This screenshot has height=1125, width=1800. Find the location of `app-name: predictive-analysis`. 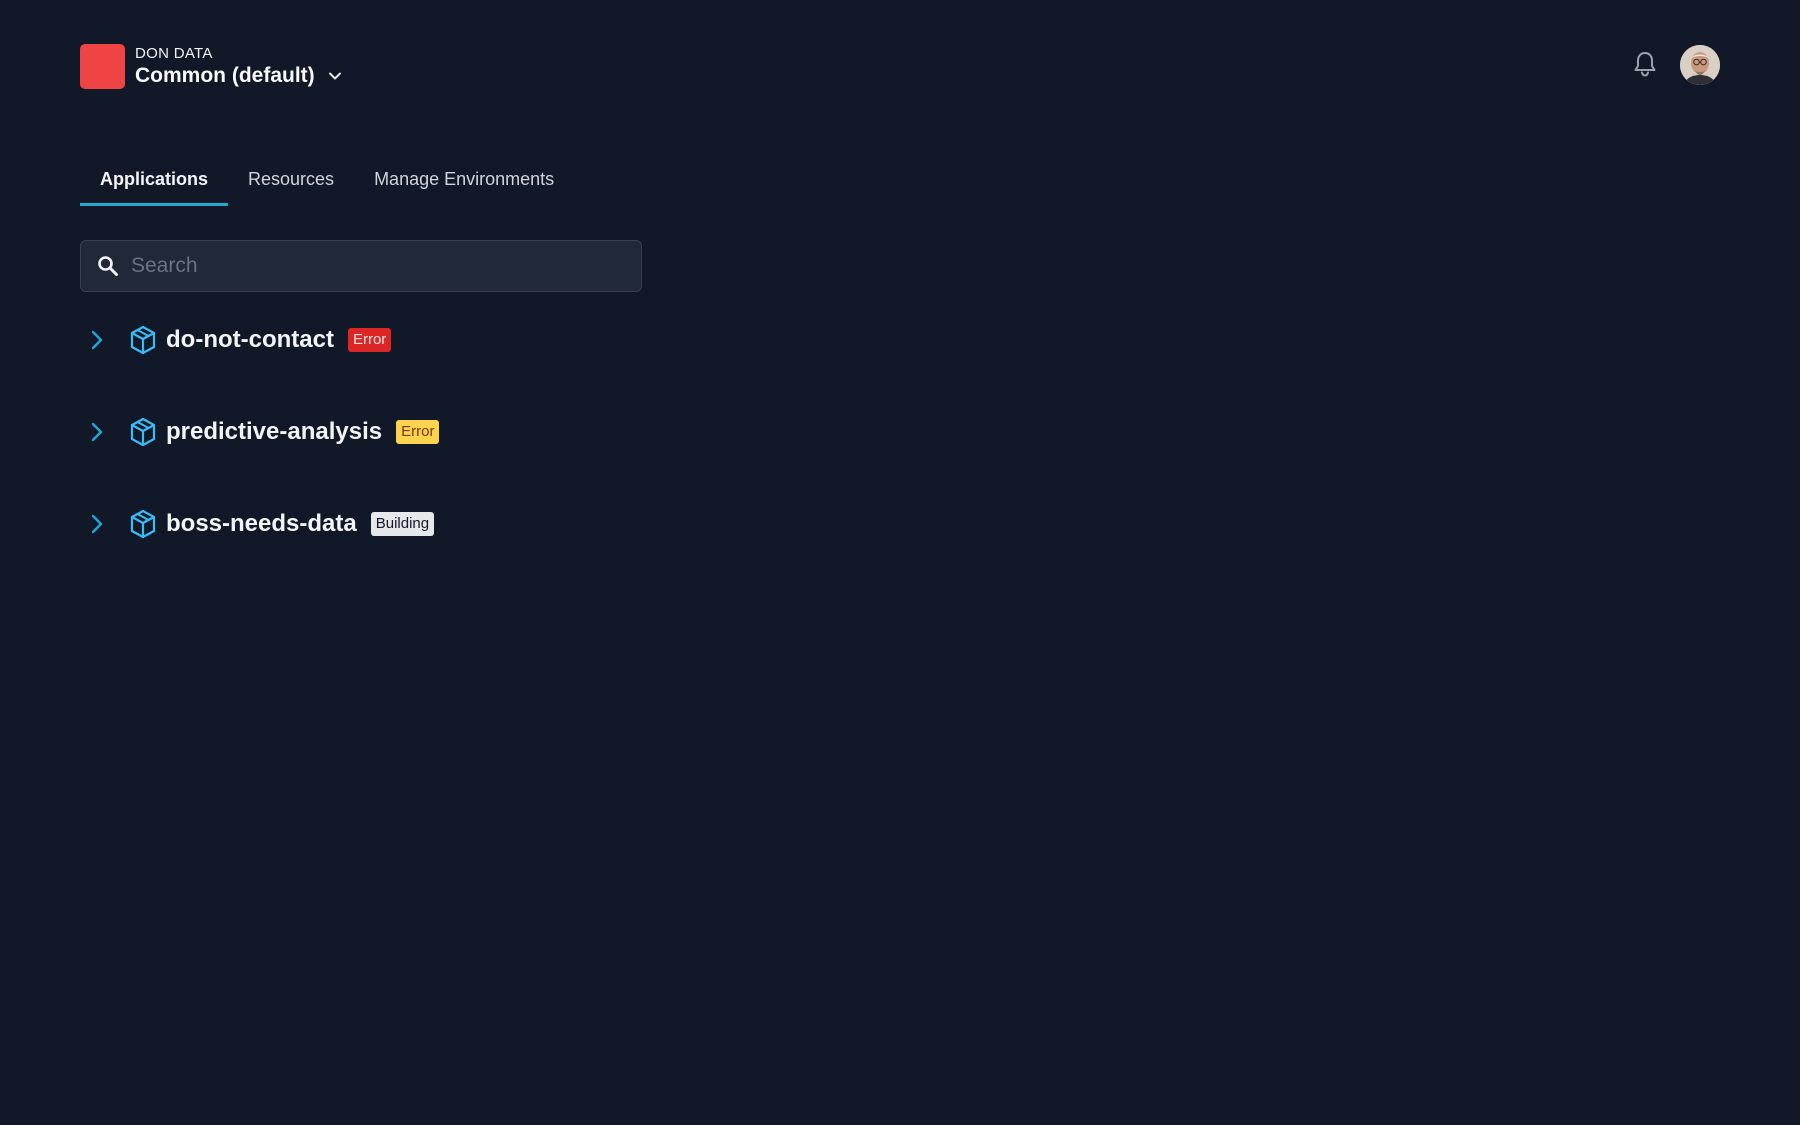

app-name: predictive-analysis is located at coordinates (274, 432).